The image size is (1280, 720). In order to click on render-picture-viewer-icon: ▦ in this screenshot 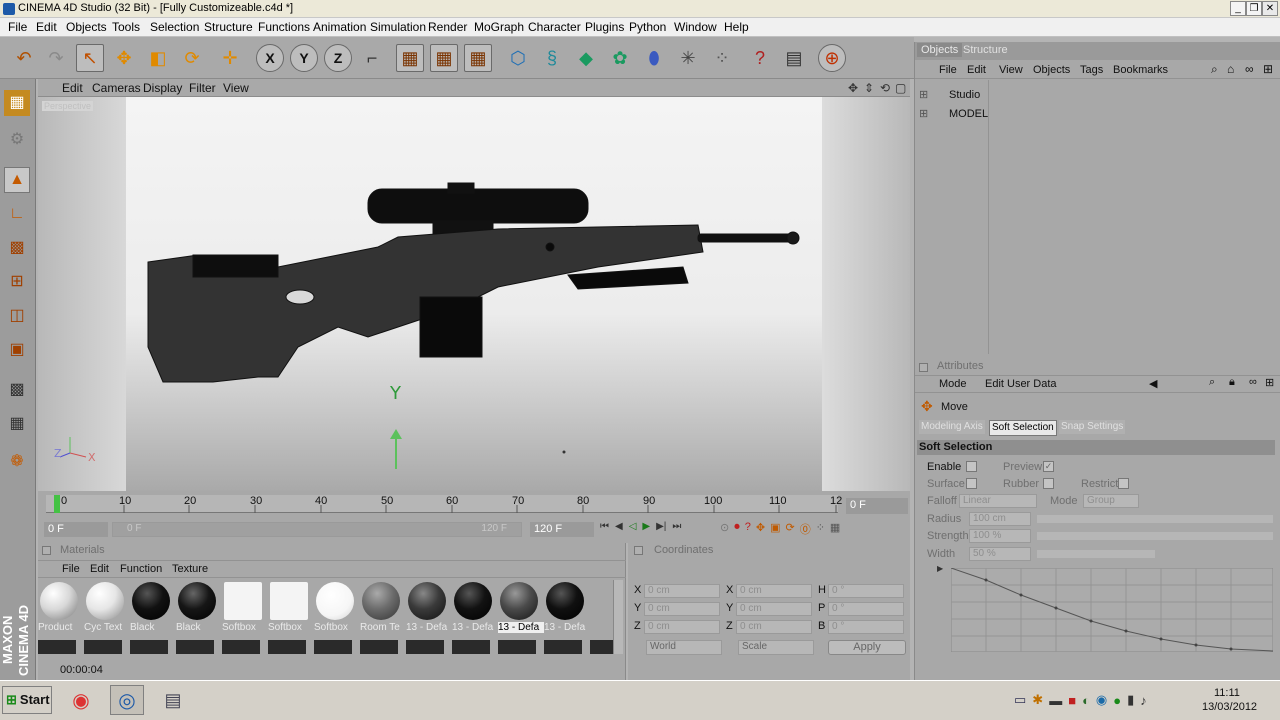, I will do `click(444, 58)`.